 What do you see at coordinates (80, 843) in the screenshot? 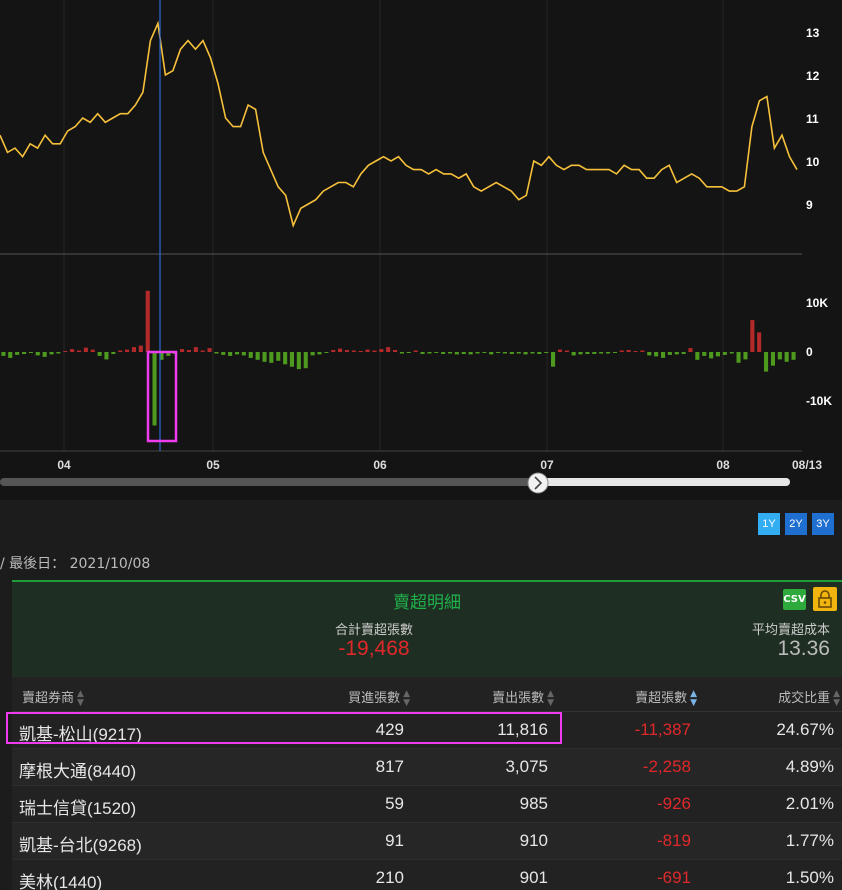
I see `broker-name: 凱基-台北(9268)` at bounding box center [80, 843].